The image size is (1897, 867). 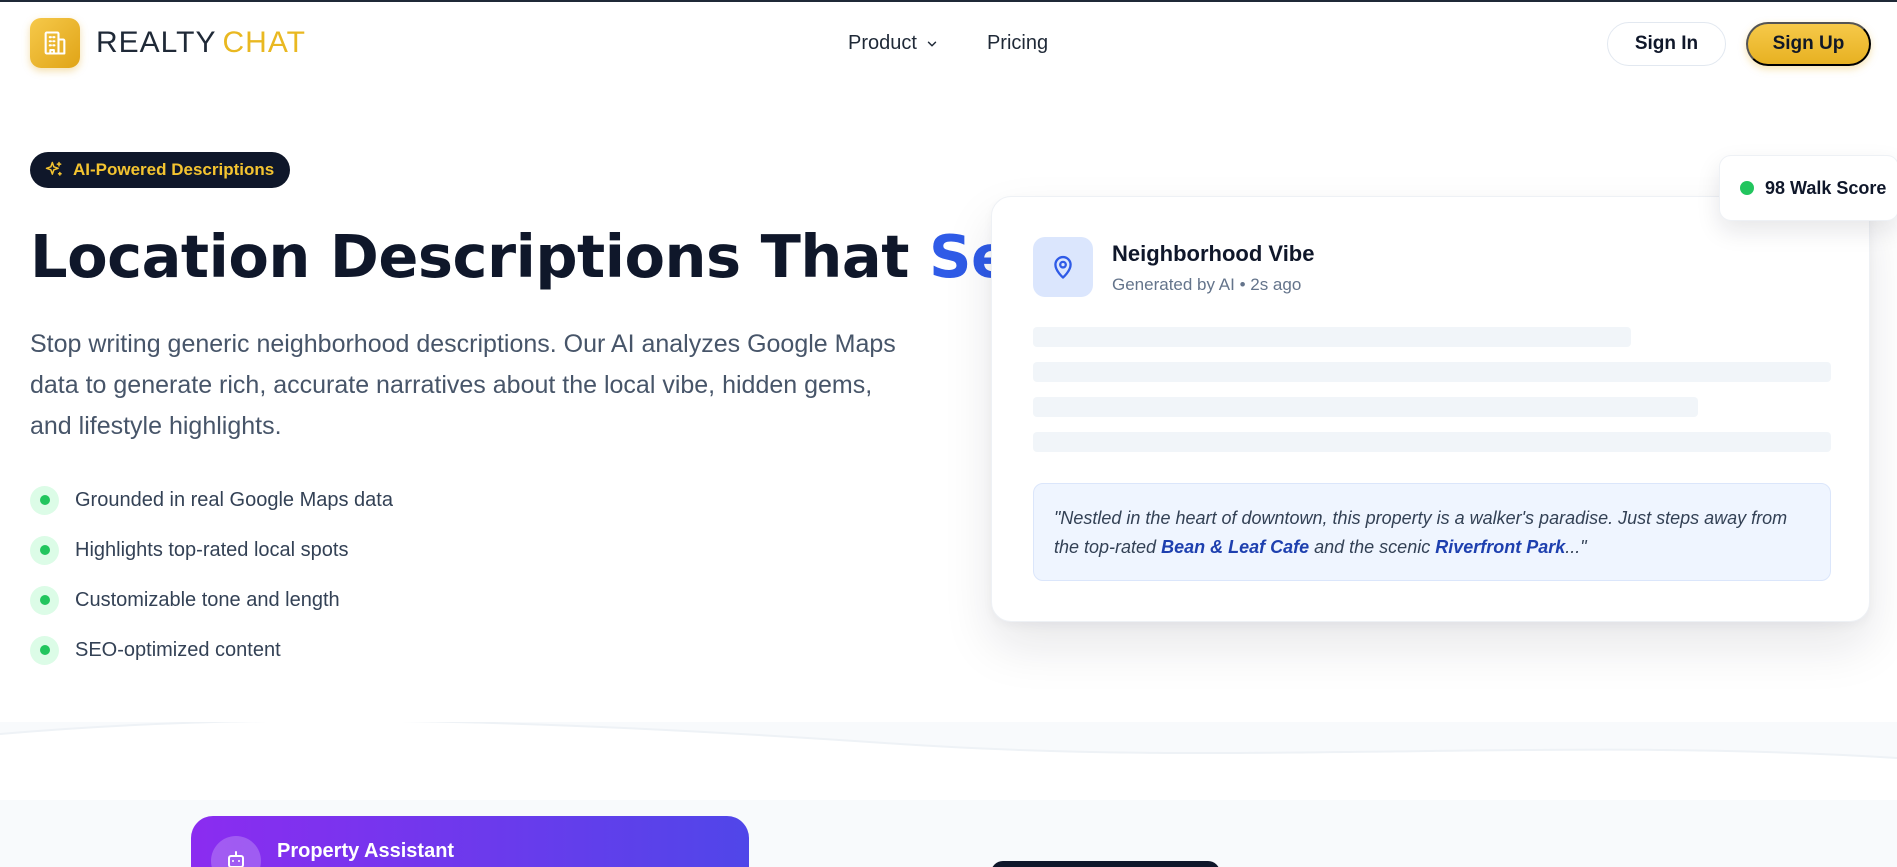 What do you see at coordinates (1826, 187) in the screenshot?
I see `walk-score-label: 98 Walk Score` at bounding box center [1826, 187].